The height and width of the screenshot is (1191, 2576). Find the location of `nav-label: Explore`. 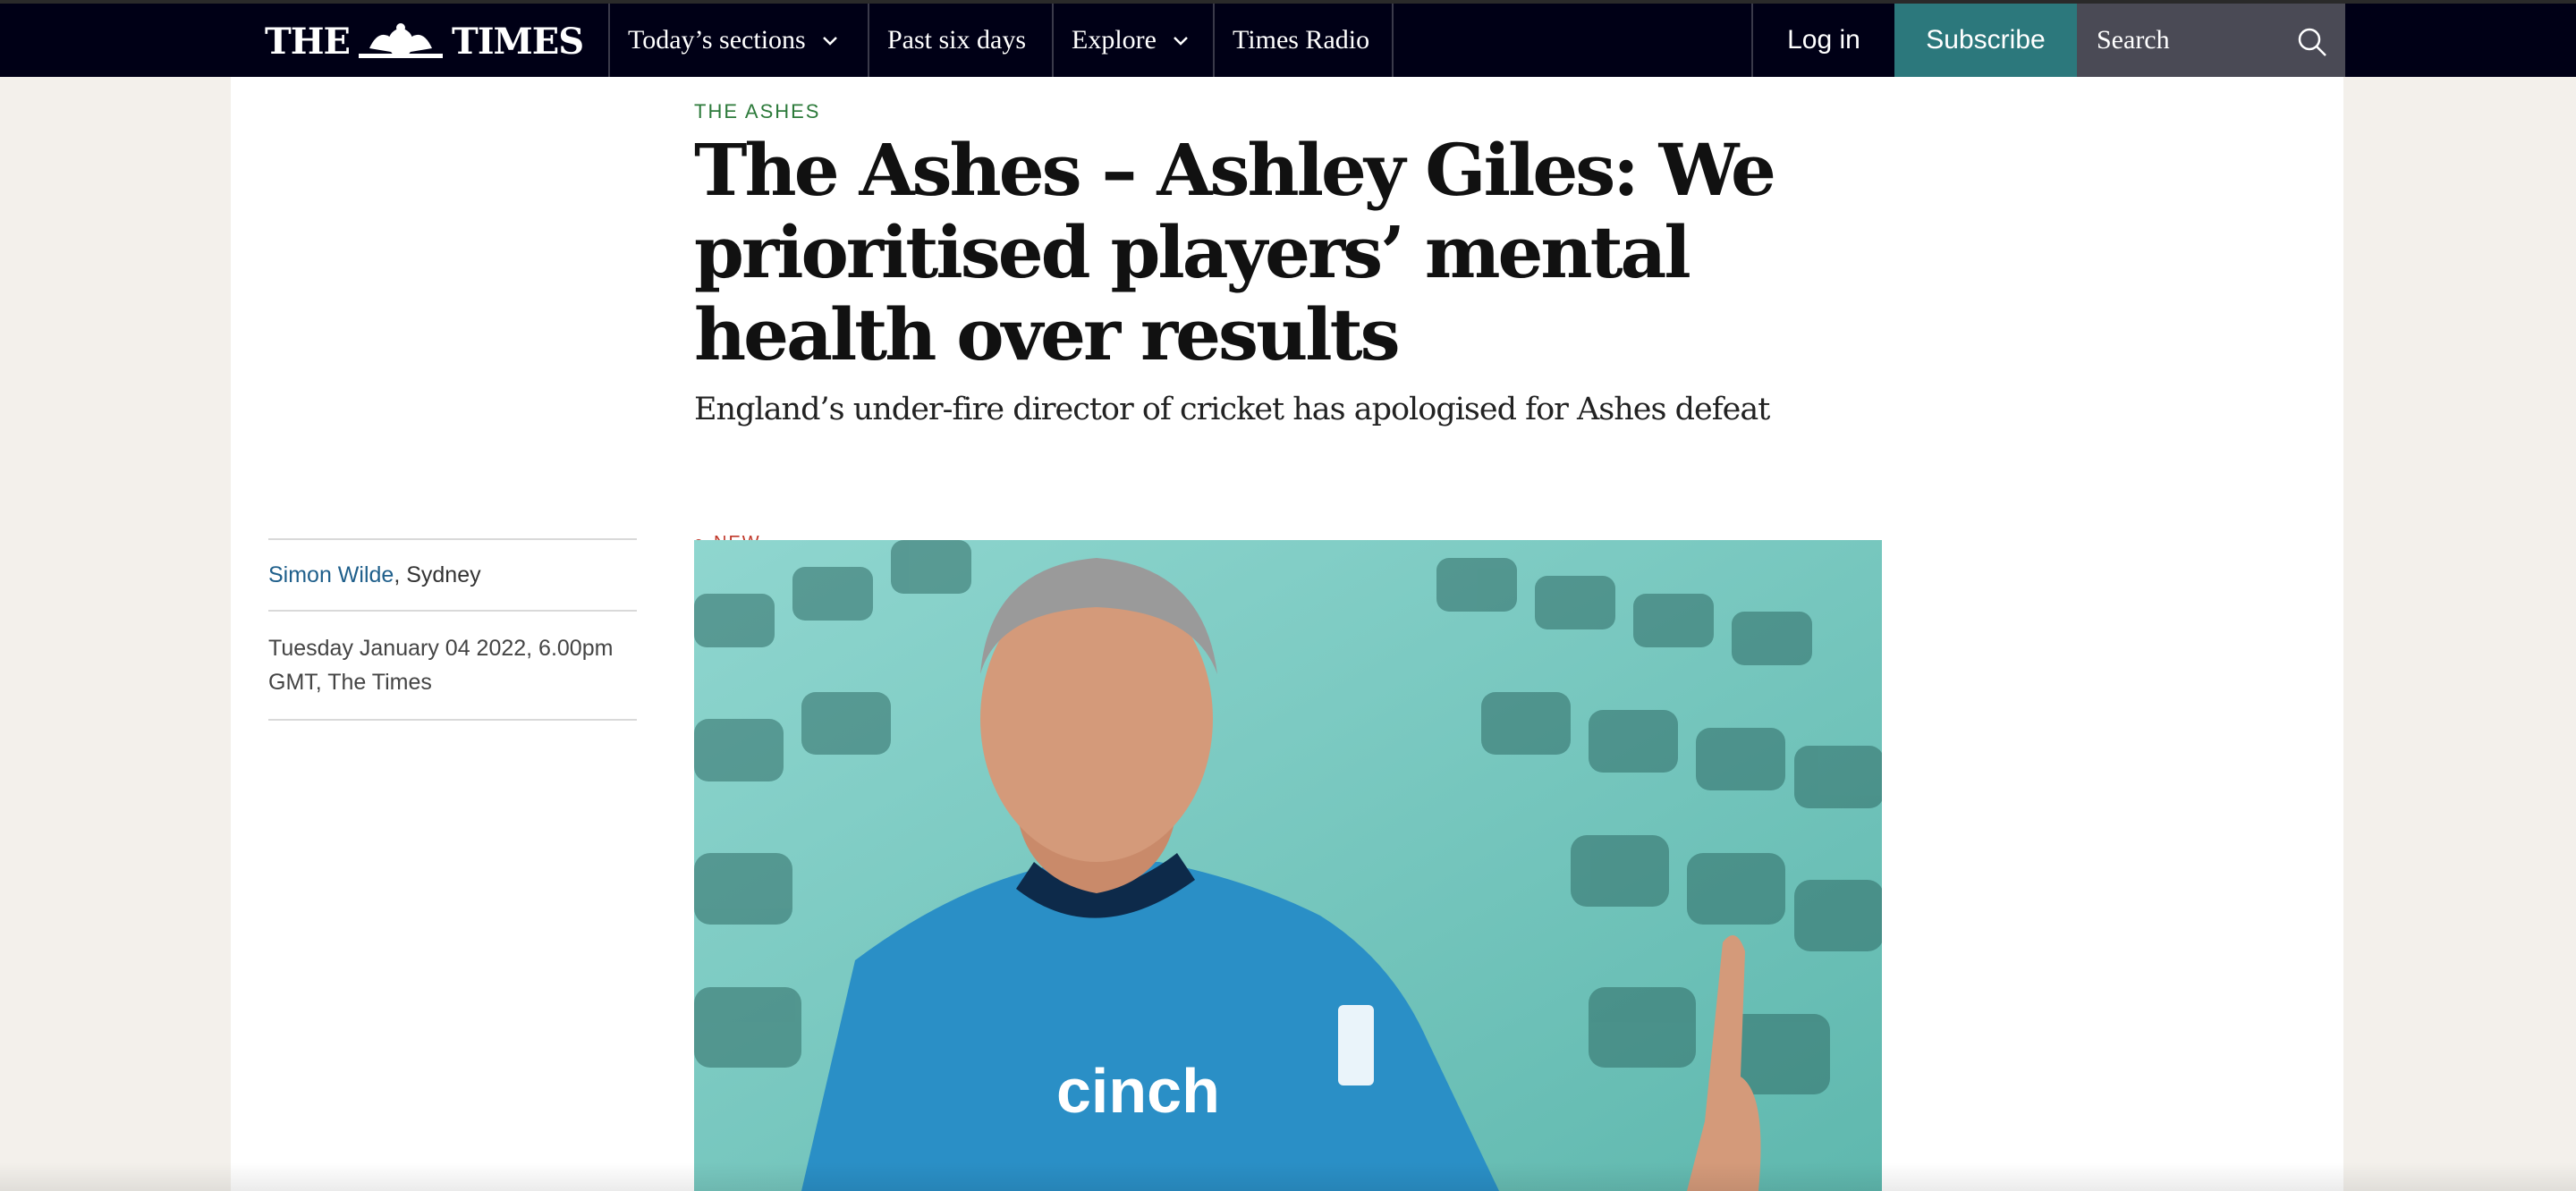

nav-label: Explore is located at coordinates (1114, 40).